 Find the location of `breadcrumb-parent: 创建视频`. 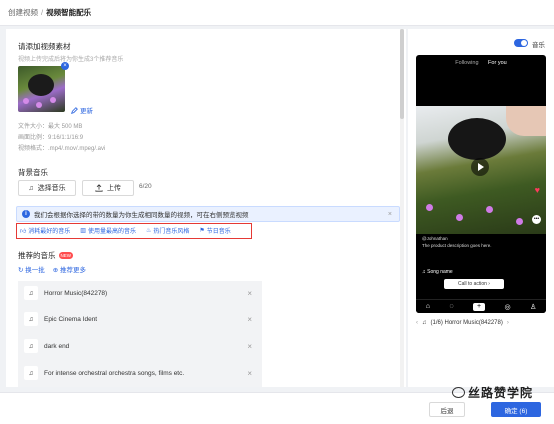

breadcrumb-parent: 创建视频 is located at coordinates (23, 12).